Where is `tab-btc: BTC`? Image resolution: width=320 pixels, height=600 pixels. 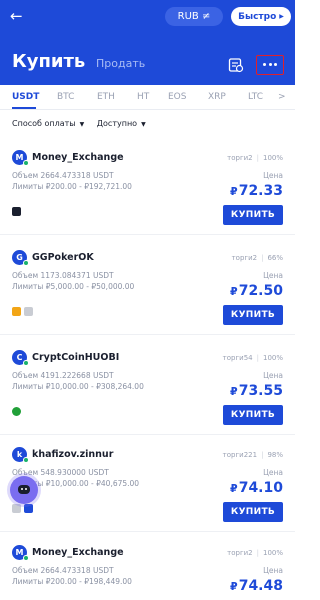 tab-btc: BTC is located at coordinates (65, 97).